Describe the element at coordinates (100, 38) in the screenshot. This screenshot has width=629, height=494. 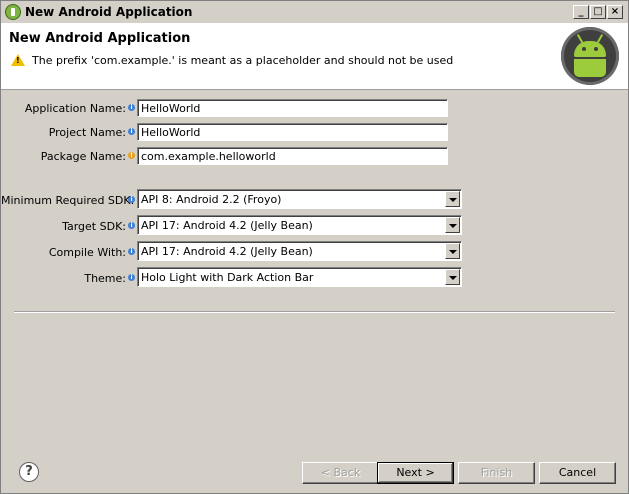
I see `wizard-title: New Android Application` at that location.